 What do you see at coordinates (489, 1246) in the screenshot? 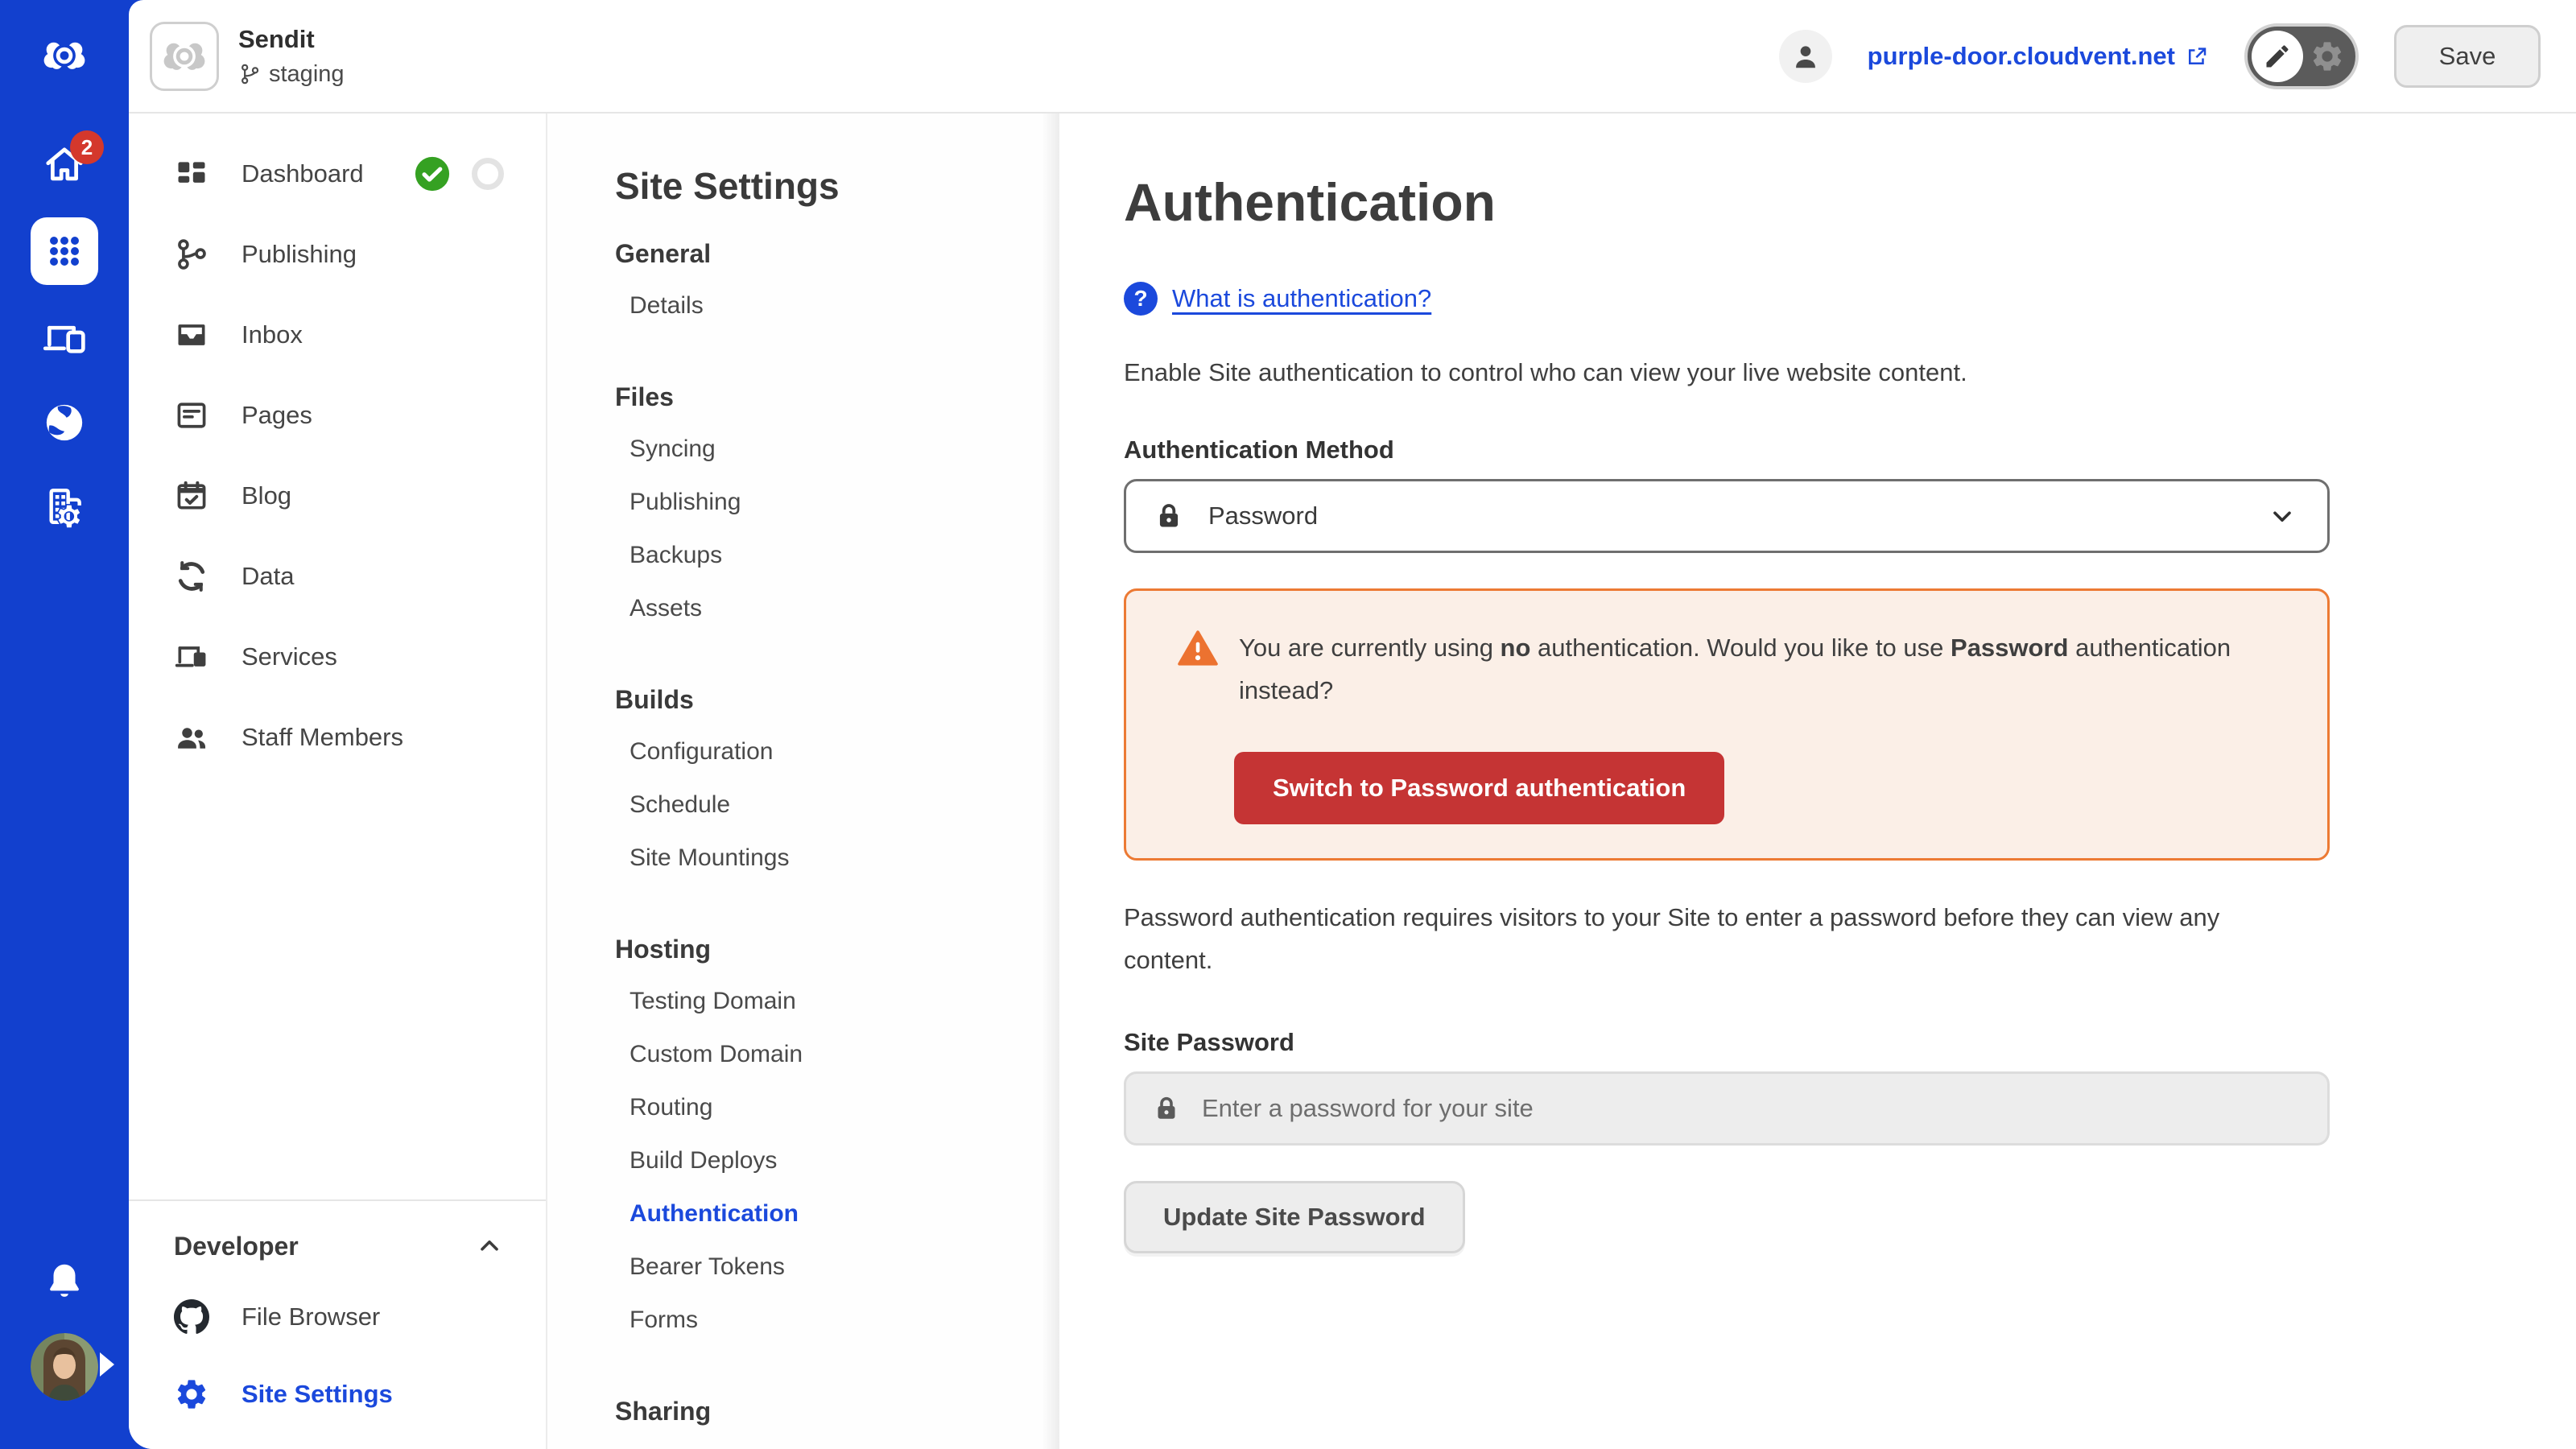
I see `chevron-up-icon` at bounding box center [489, 1246].